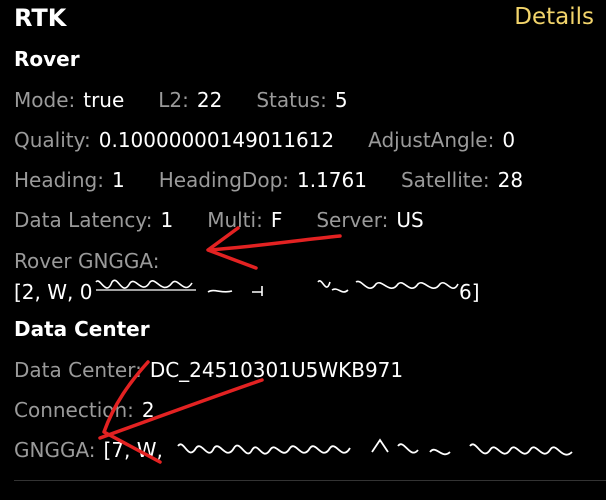  What do you see at coordinates (45, 100) in the screenshot?
I see `mode-label: Mode:` at bounding box center [45, 100].